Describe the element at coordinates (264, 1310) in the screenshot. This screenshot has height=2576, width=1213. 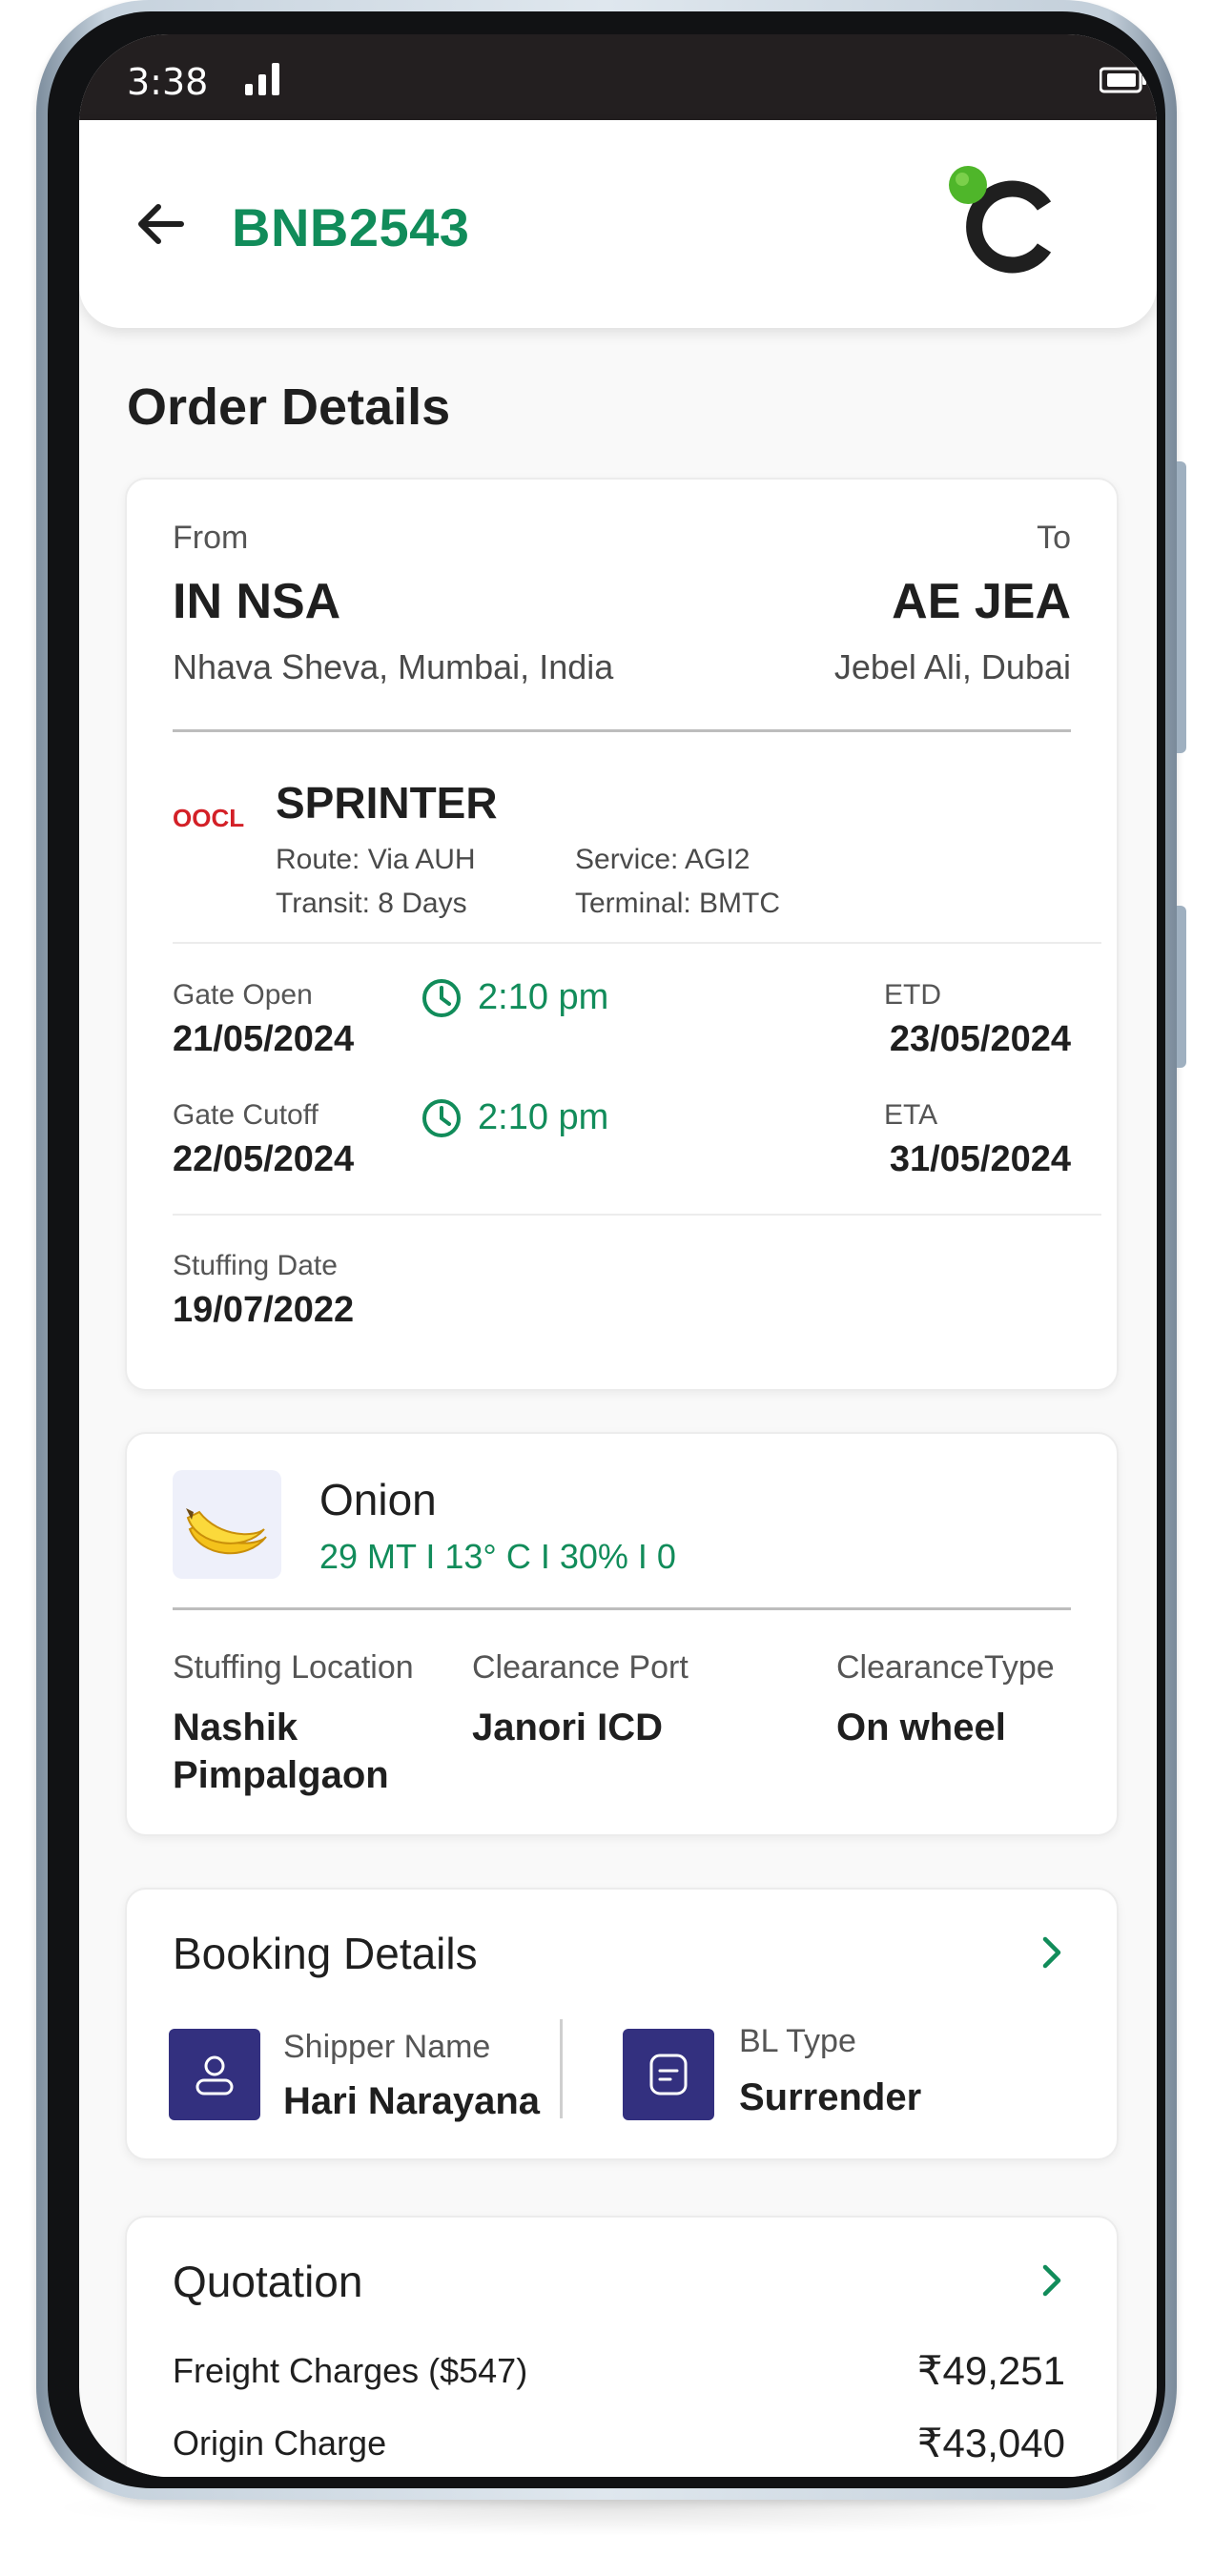
I see `stuffing-date: 19/07/2022` at that location.